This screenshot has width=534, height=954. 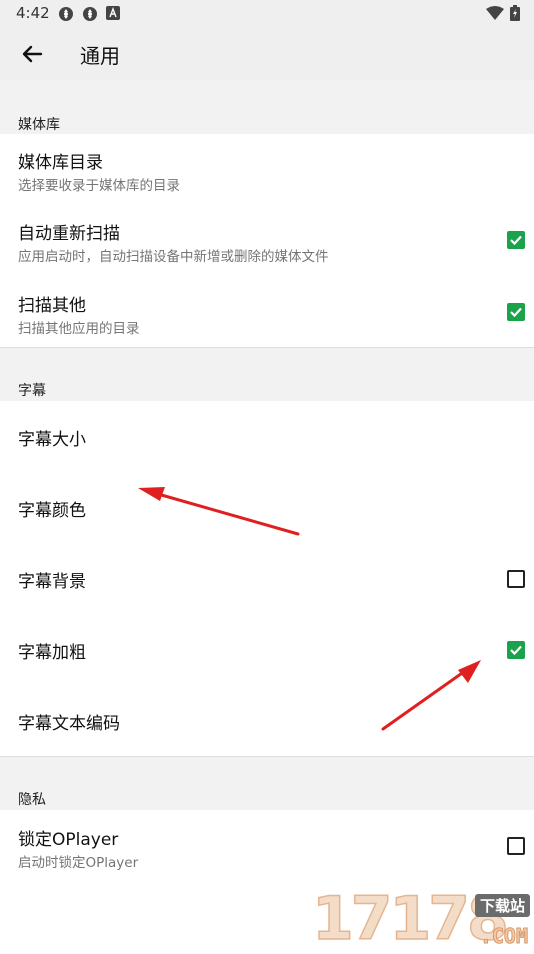 What do you see at coordinates (267, 507) in the screenshot?
I see `pref-subtitle-color: 字幕颜色` at bounding box center [267, 507].